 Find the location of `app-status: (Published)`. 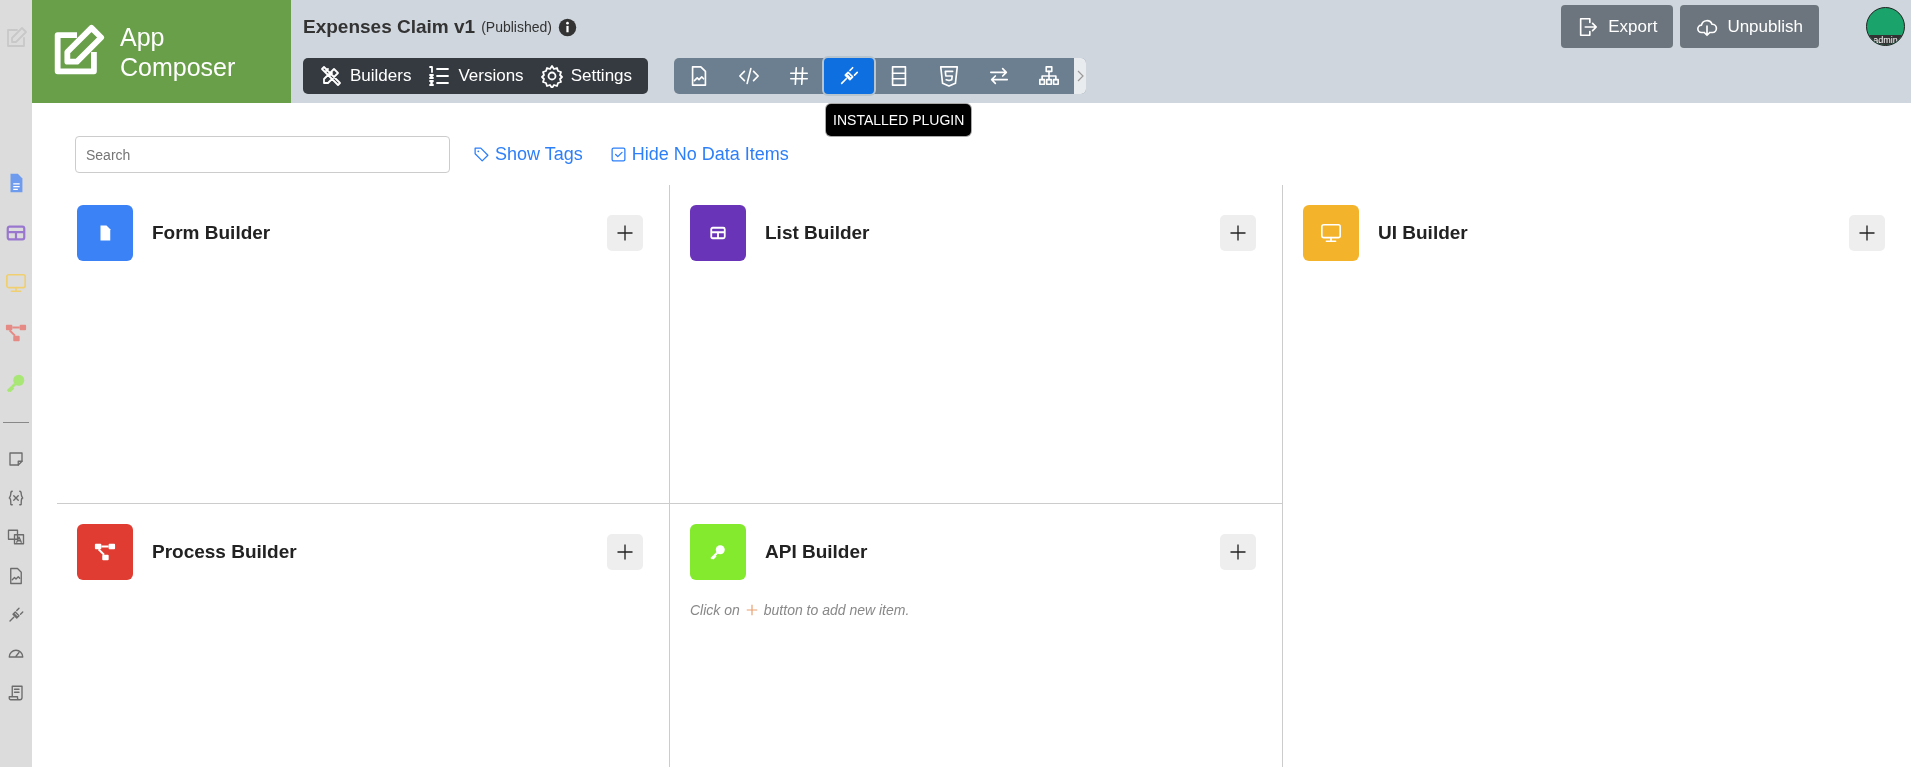

app-status: (Published) is located at coordinates (516, 27).